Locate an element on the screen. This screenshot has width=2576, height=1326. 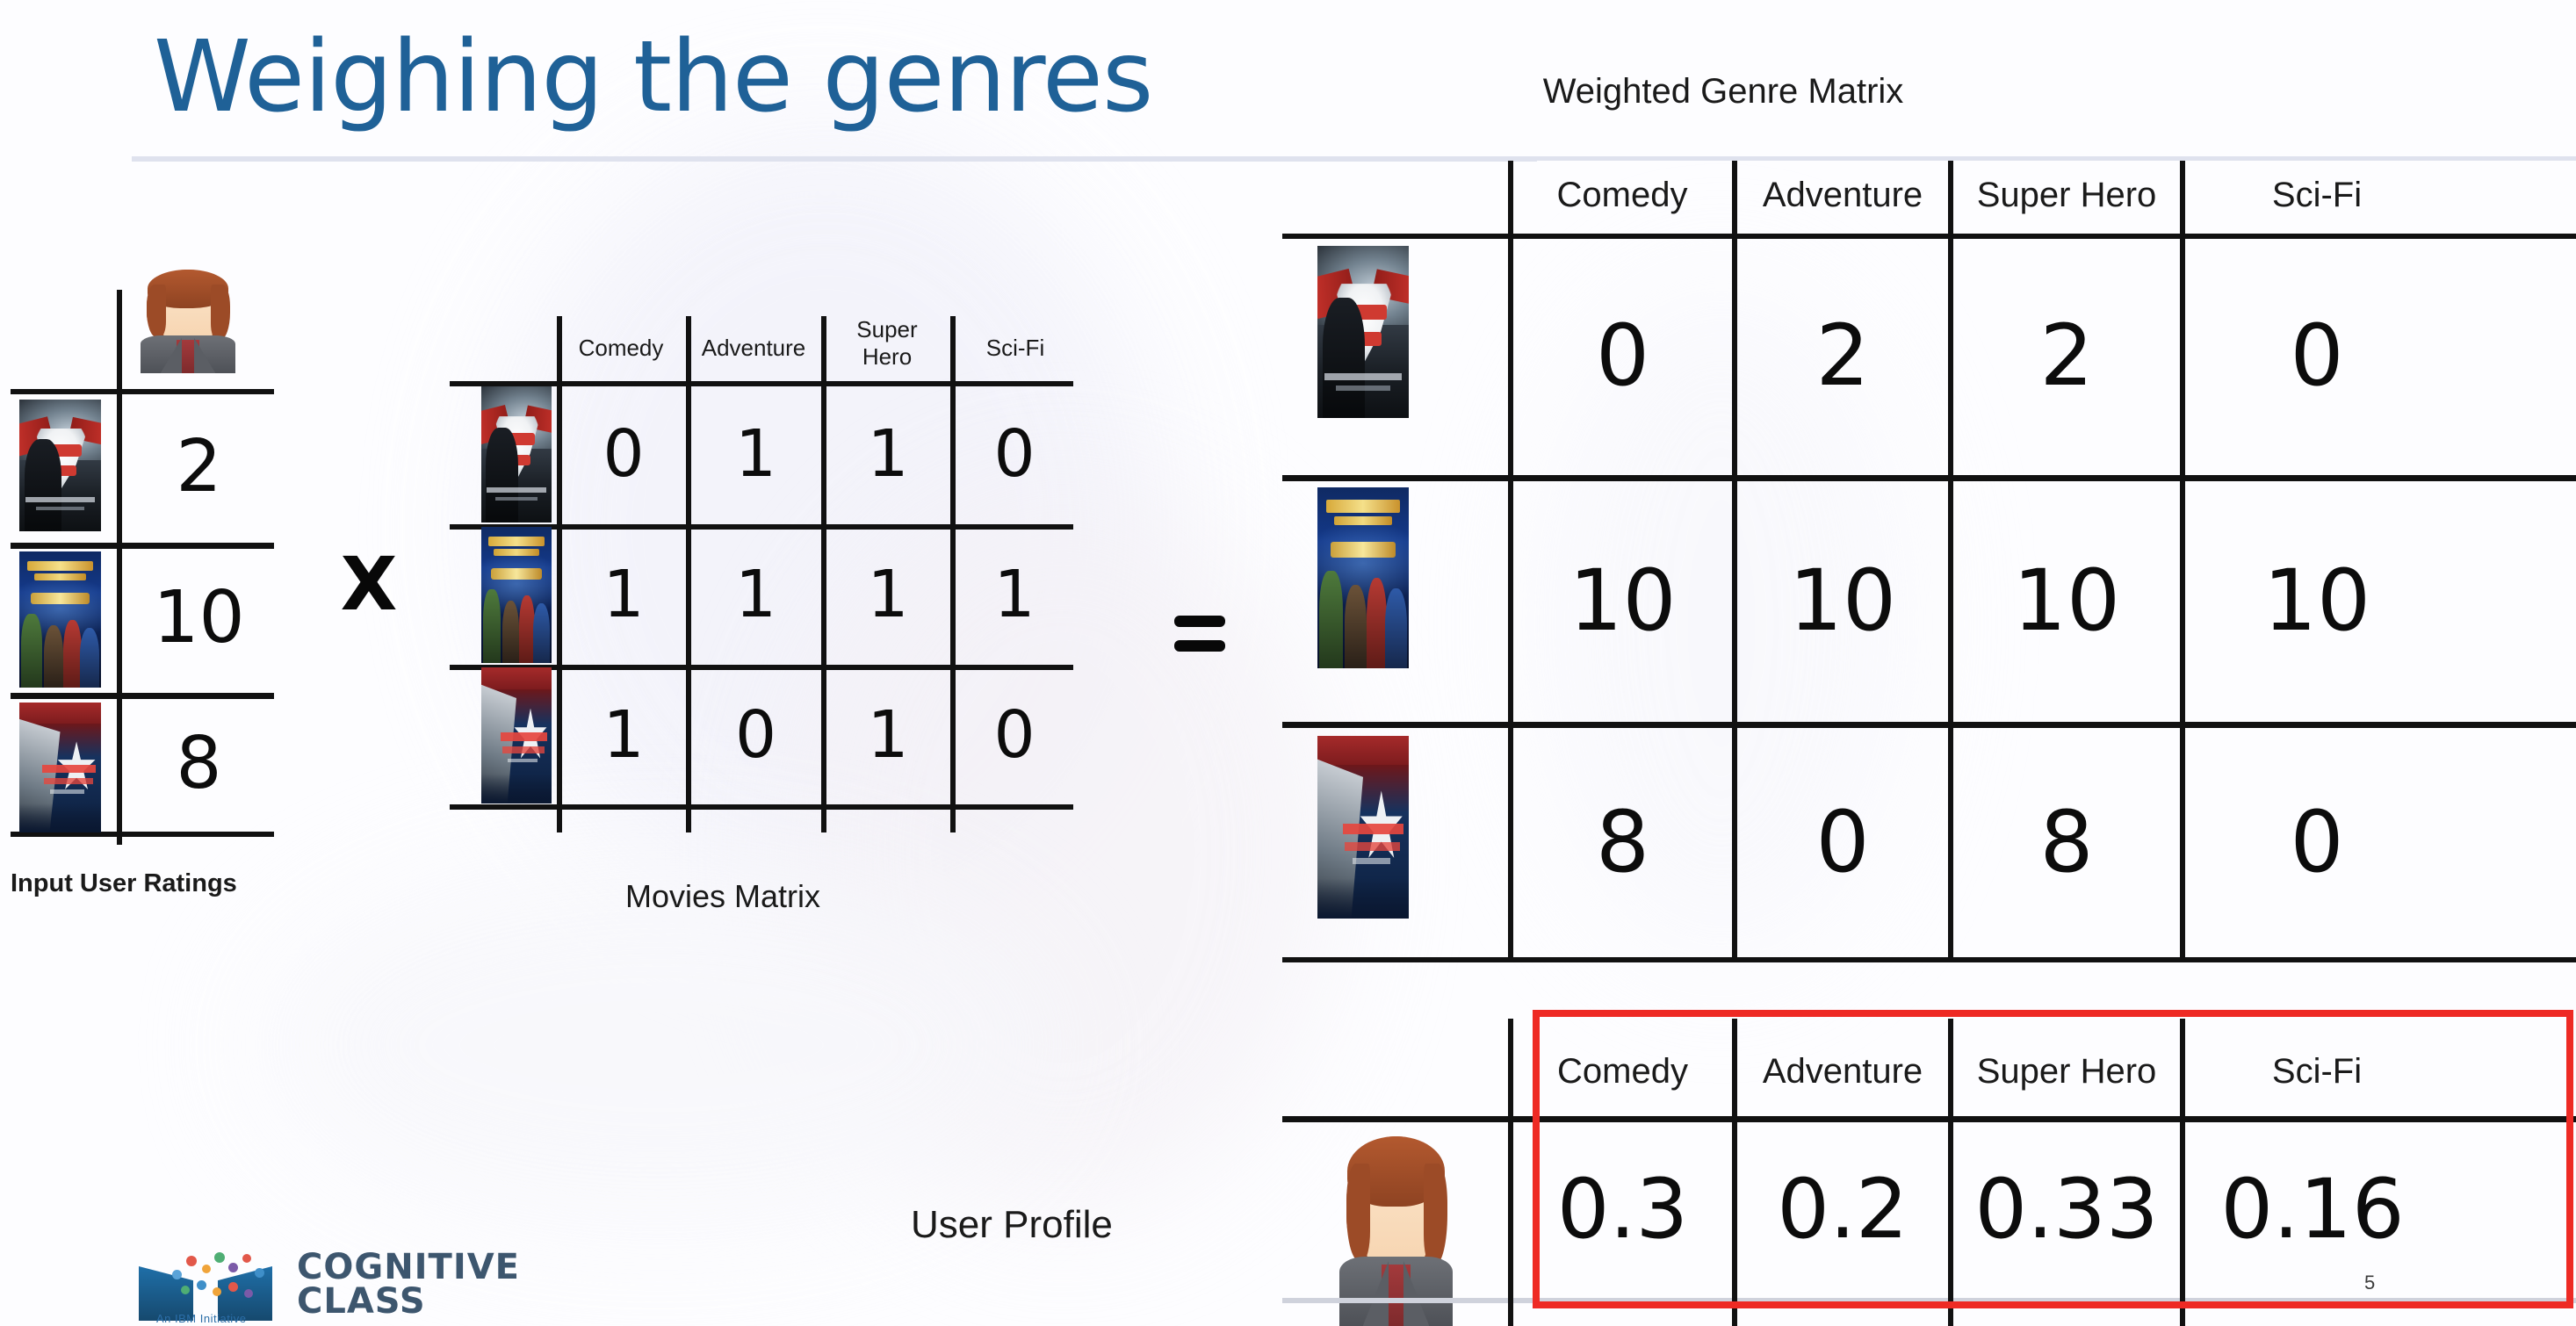
user-profile-col-sci-fi: Sci-Fi is located at coordinates (2317, 1071).